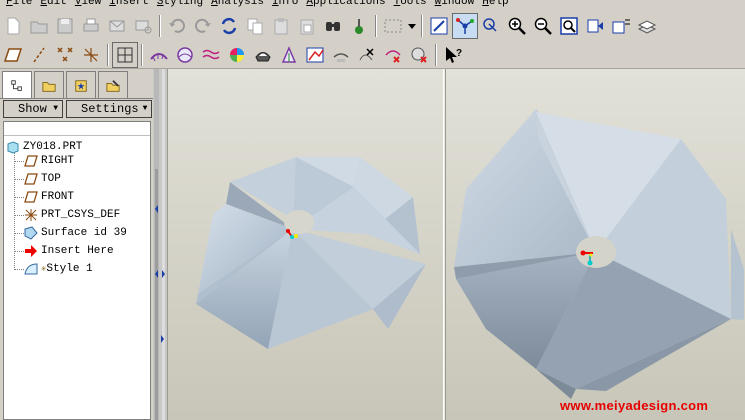 The height and width of the screenshot is (420, 745). What do you see at coordinates (31, 233) in the screenshot?
I see `surface-icon` at bounding box center [31, 233].